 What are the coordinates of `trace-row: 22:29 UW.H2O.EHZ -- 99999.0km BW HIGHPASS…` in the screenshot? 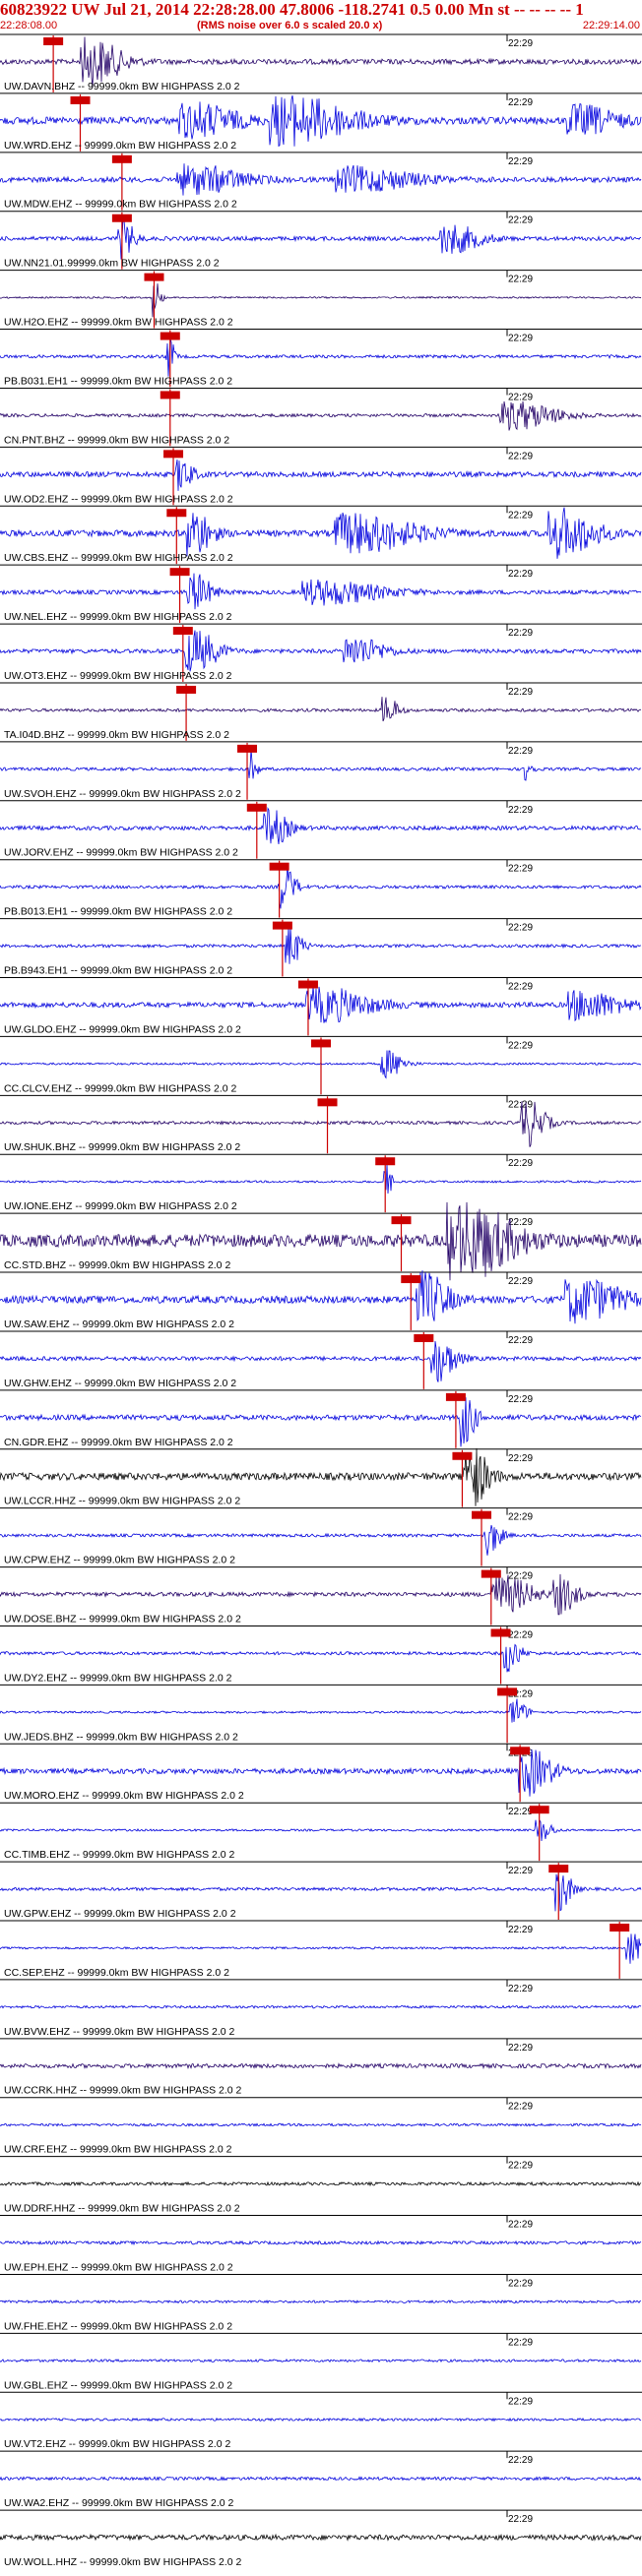 It's located at (321, 299).